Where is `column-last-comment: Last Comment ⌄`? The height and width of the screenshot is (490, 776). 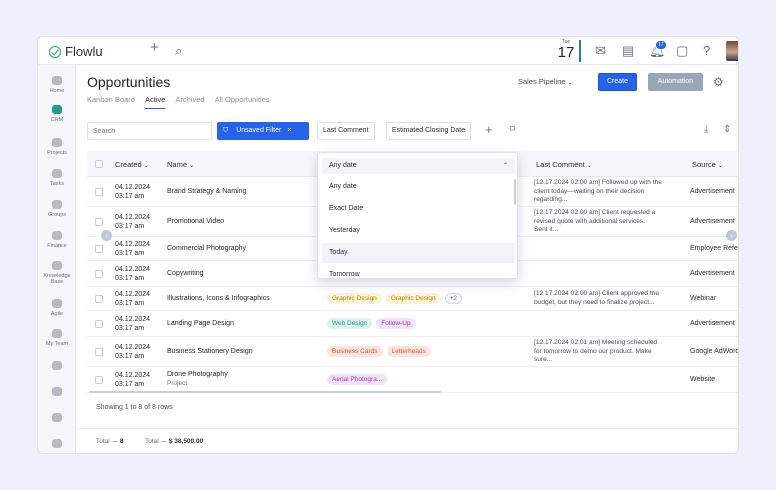
column-last-comment: Last Comment ⌄ is located at coordinates (564, 164).